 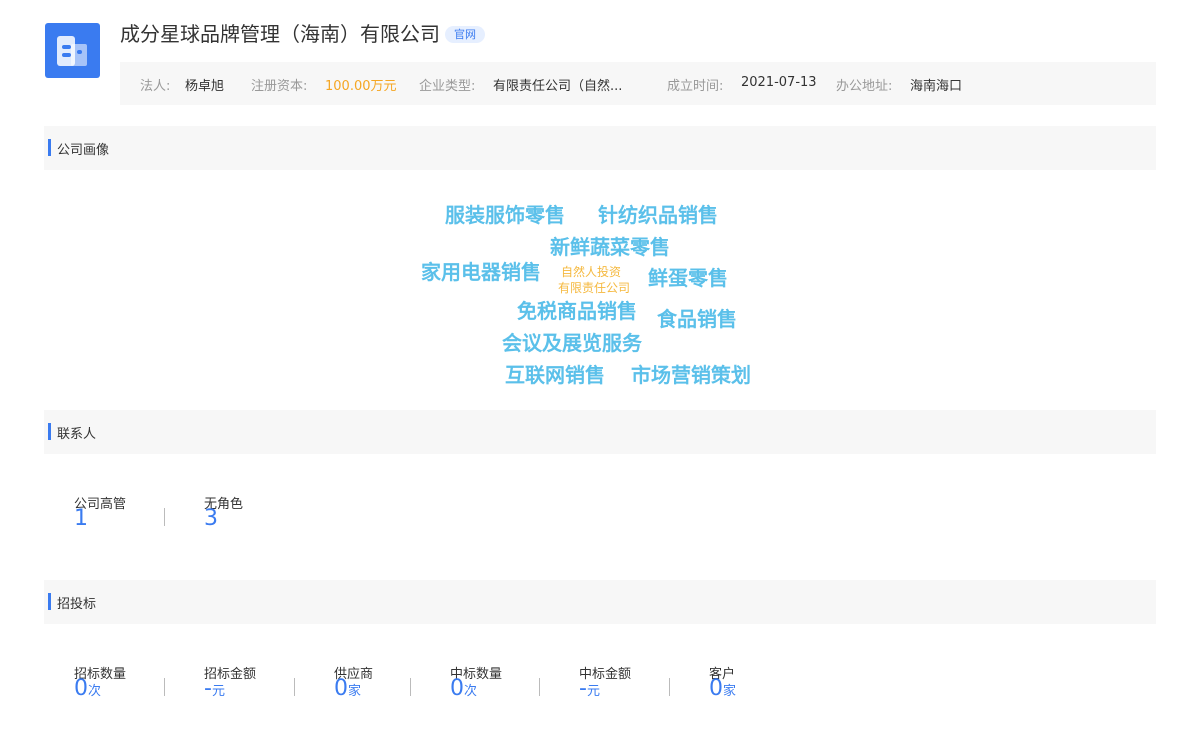 I want to click on section-title: 招投标, so click(x=77, y=604).